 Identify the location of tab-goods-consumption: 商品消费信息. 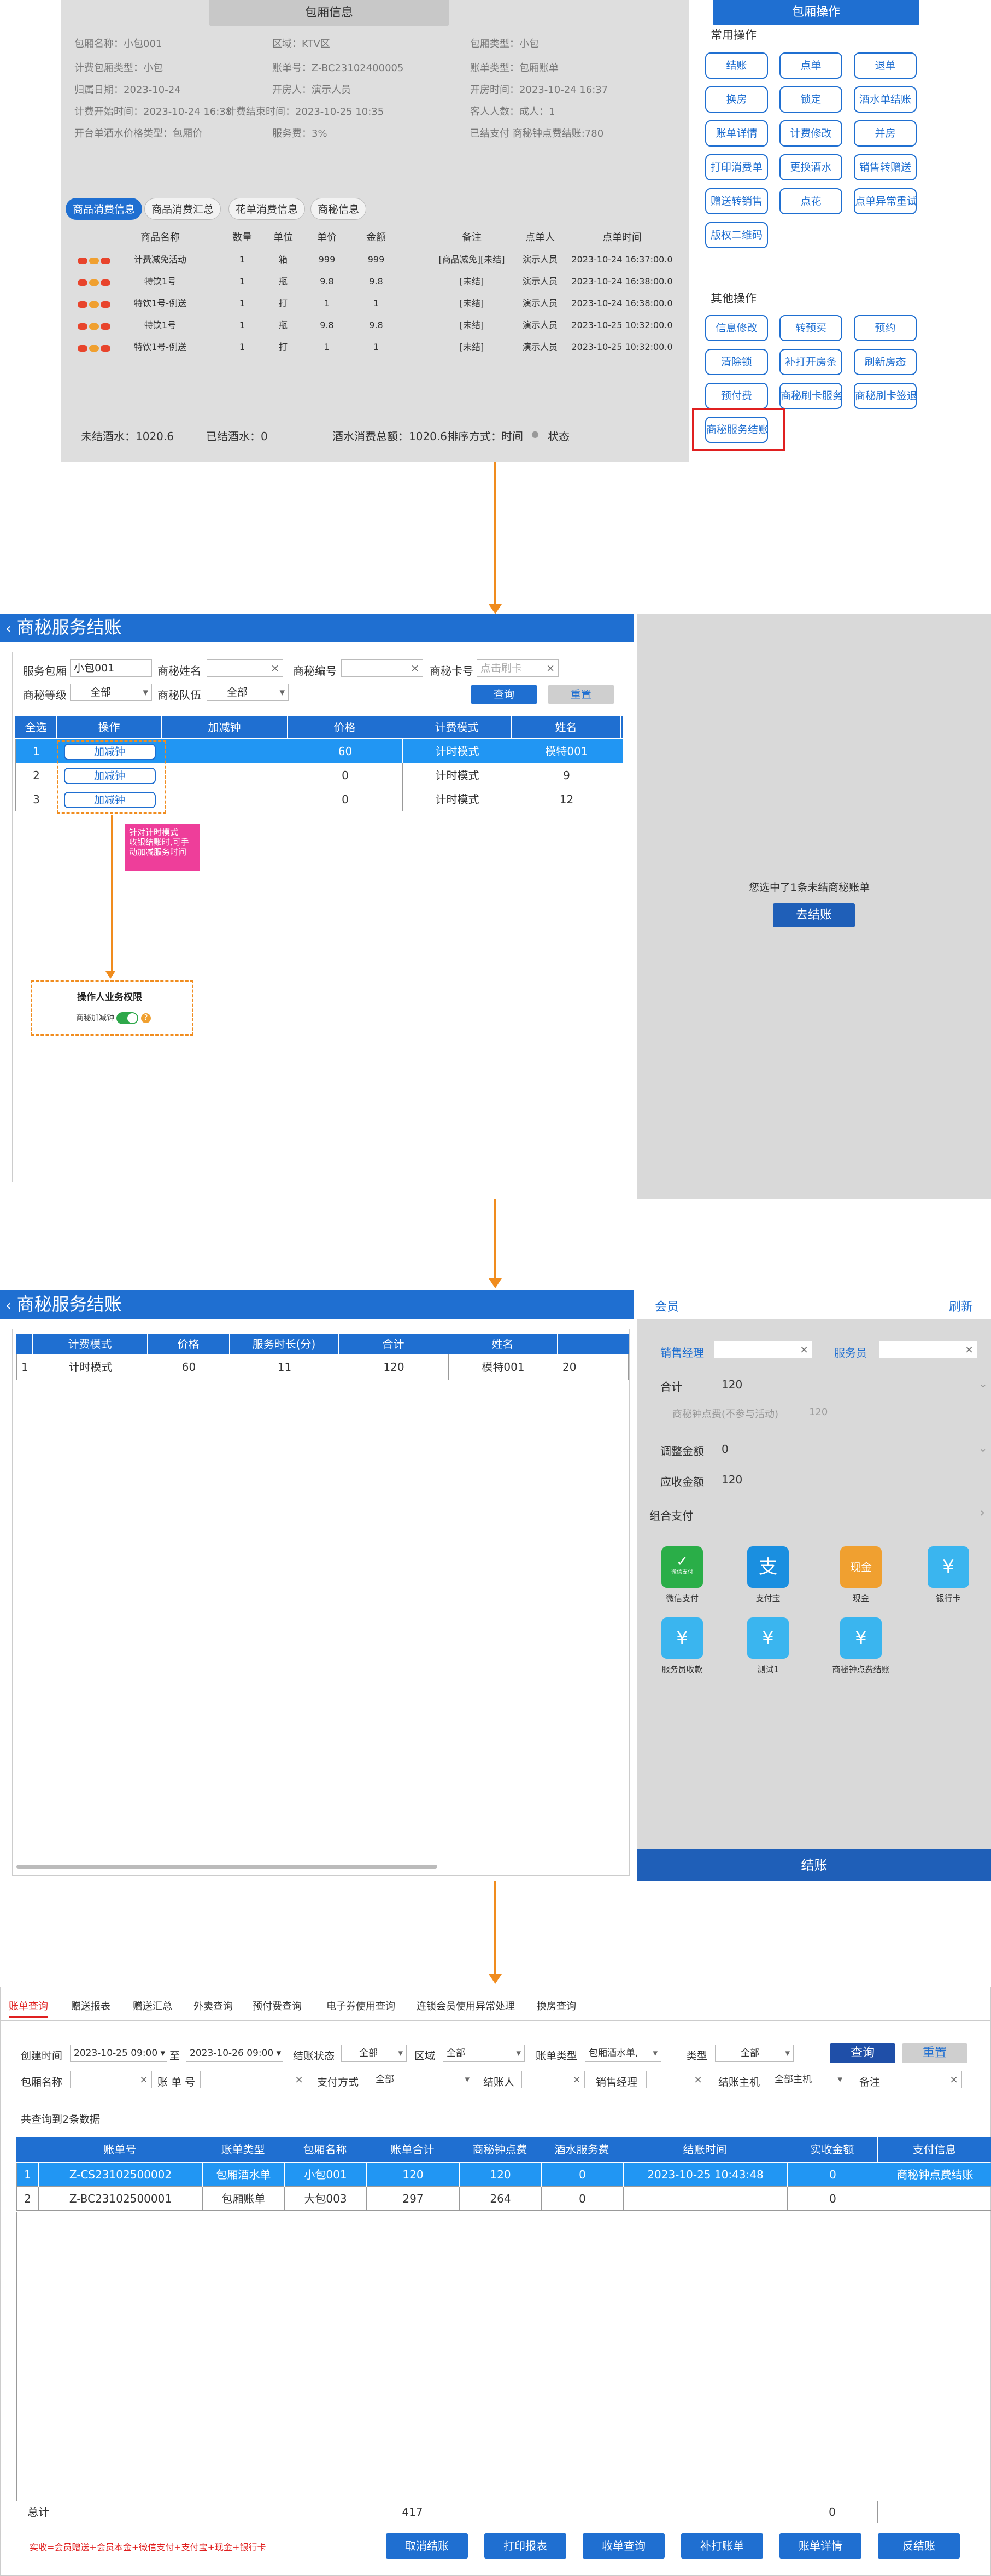
(104, 209).